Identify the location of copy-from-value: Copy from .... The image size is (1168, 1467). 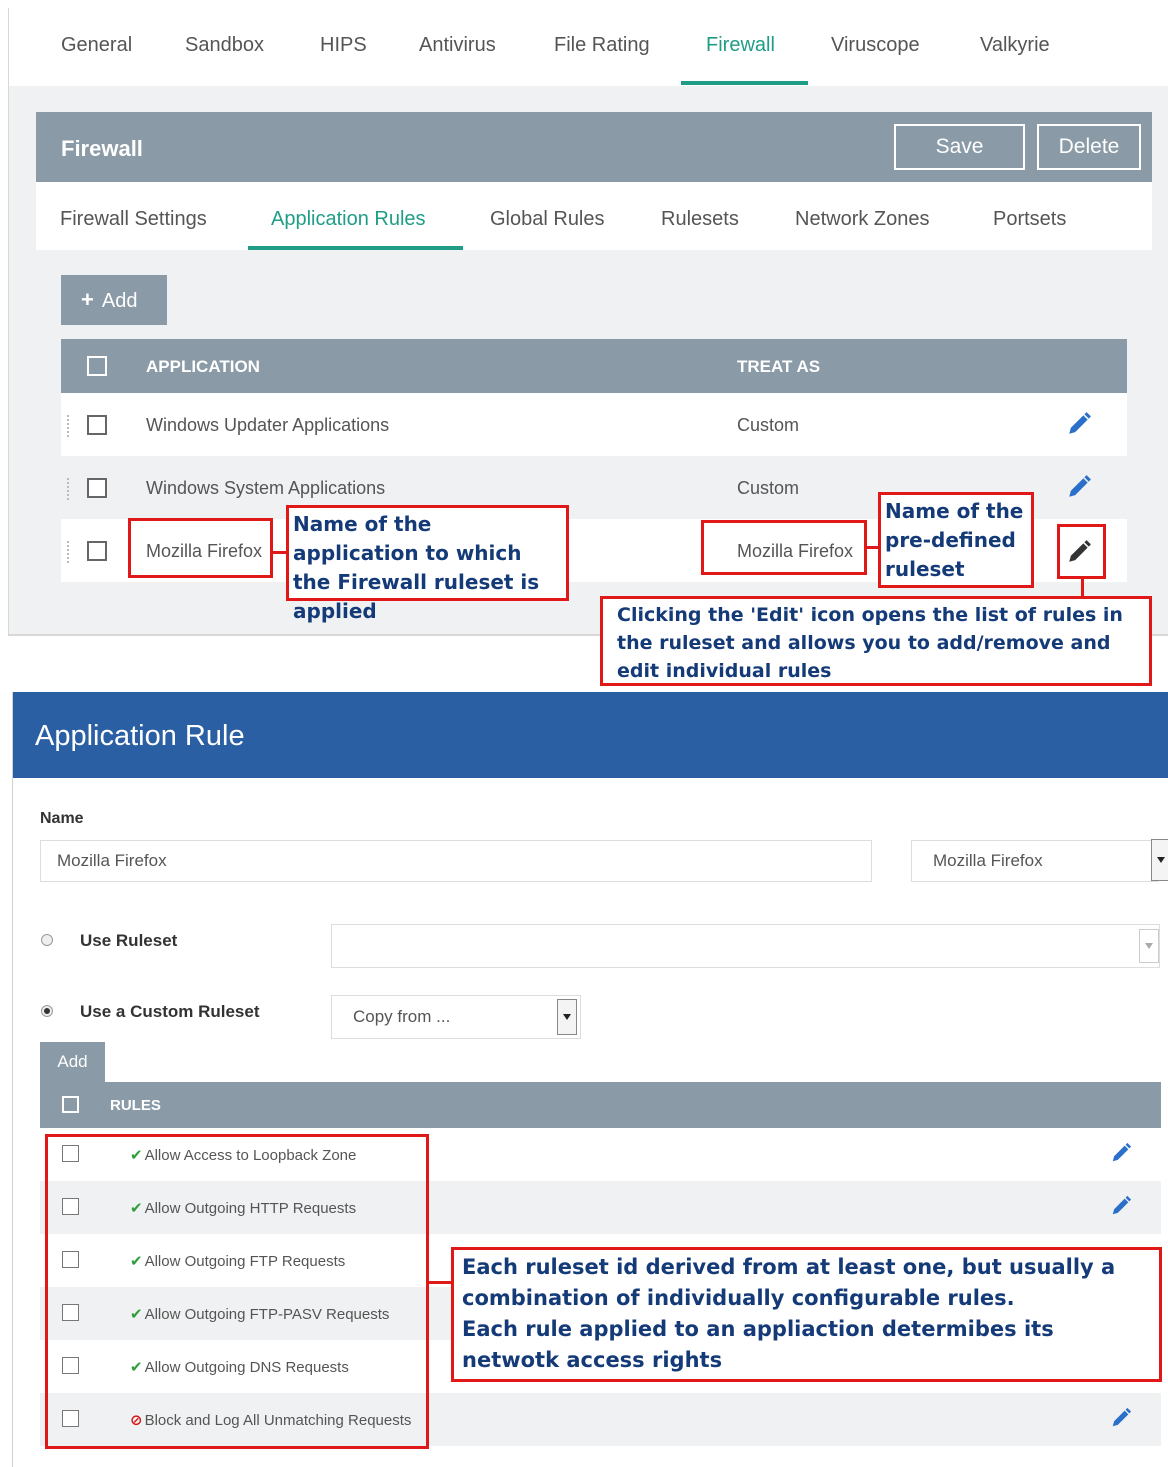
(402, 1016).